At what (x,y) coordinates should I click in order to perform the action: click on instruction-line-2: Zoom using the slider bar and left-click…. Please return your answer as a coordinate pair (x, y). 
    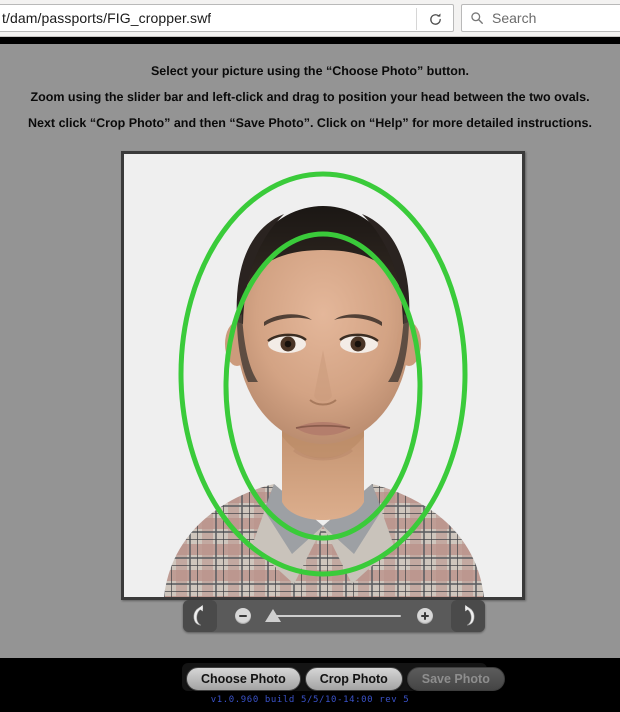
    Looking at the image, I should click on (310, 97).